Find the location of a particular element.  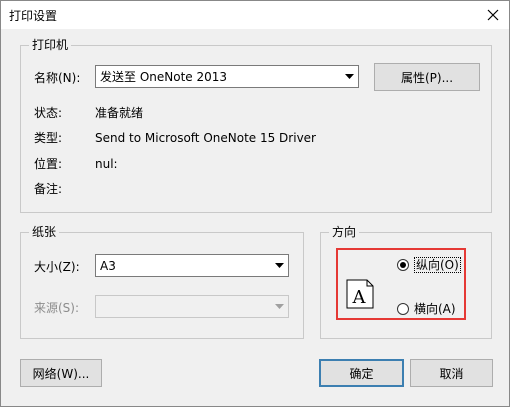

radio-unchecked-icon is located at coordinates (403, 308).